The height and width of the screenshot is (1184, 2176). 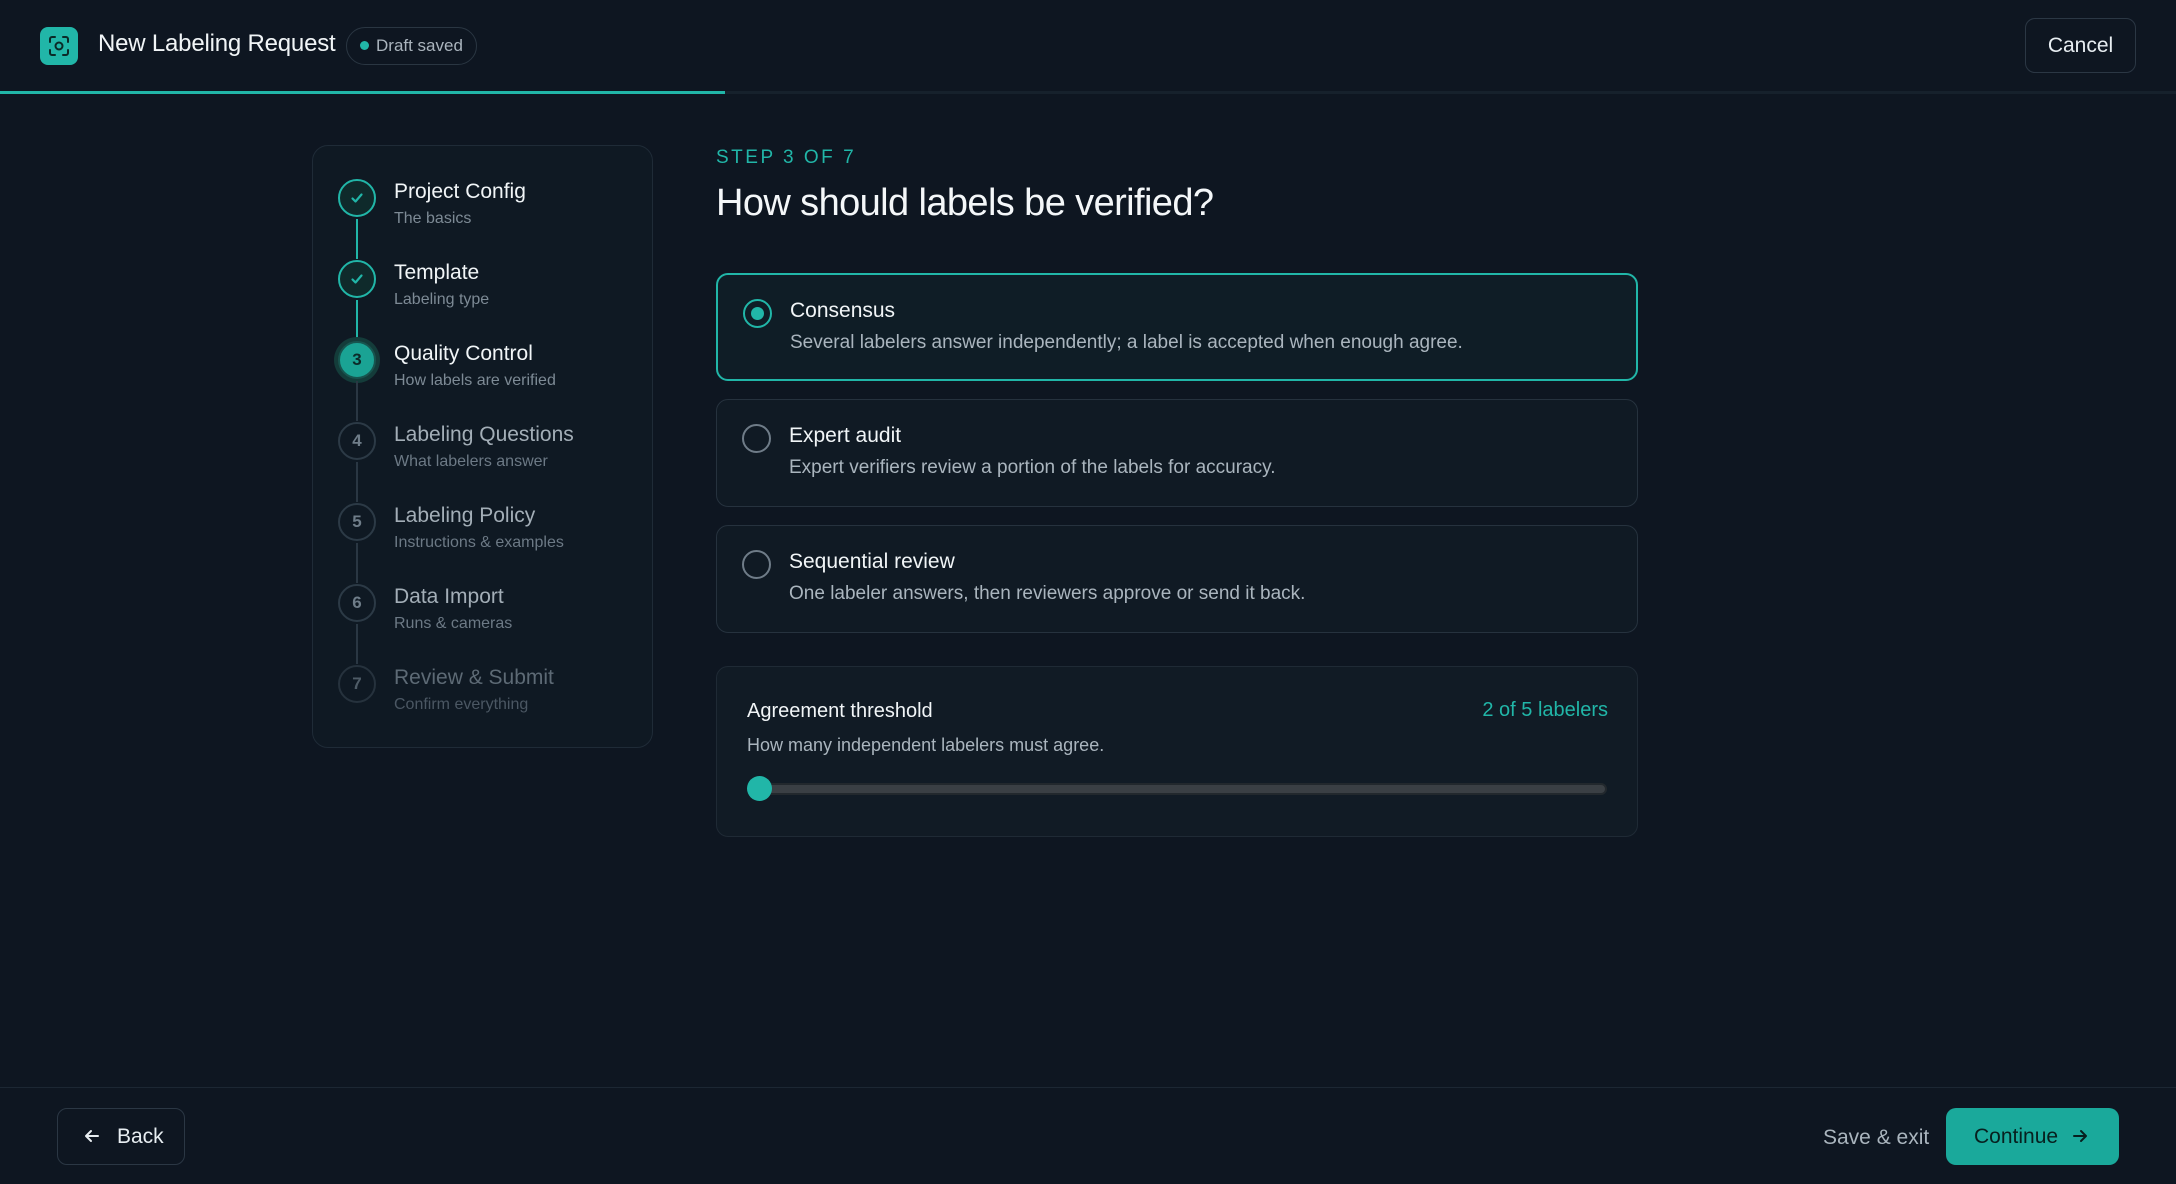 What do you see at coordinates (872, 561) in the screenshot?
I see `option-title: Sequential review` at bounding box center [872, 561].